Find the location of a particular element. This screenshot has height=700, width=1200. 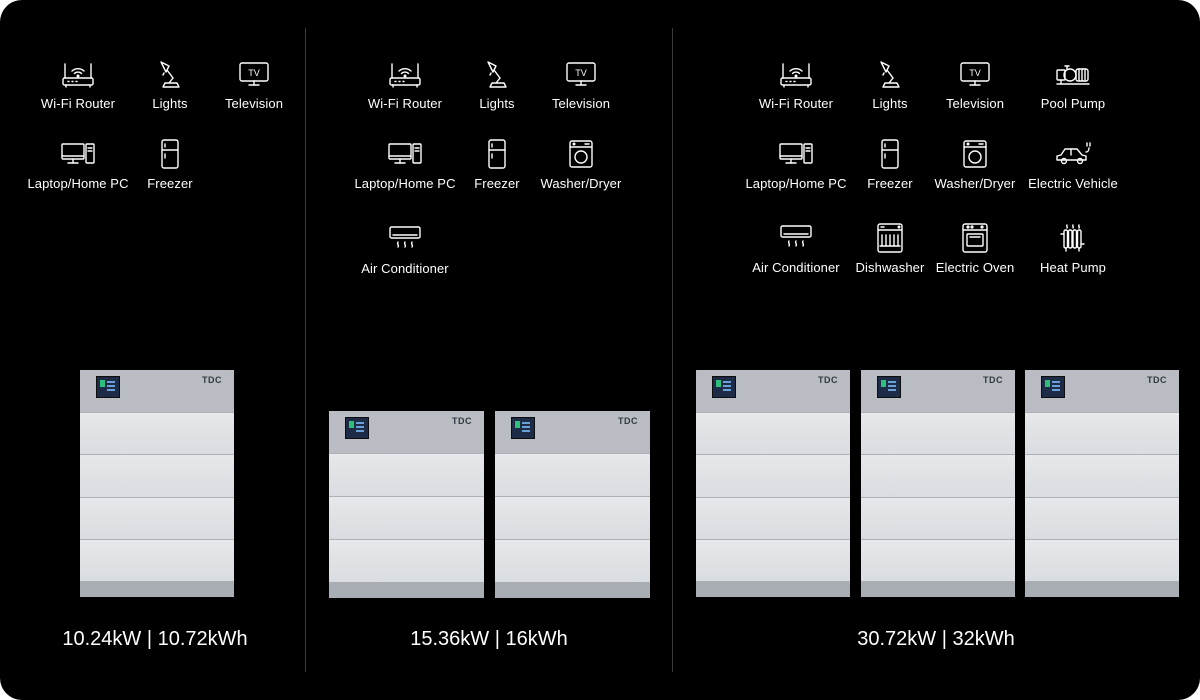

appliance-electric-vehicle: Electric Vehicle is located at coordinates (1073, 164).